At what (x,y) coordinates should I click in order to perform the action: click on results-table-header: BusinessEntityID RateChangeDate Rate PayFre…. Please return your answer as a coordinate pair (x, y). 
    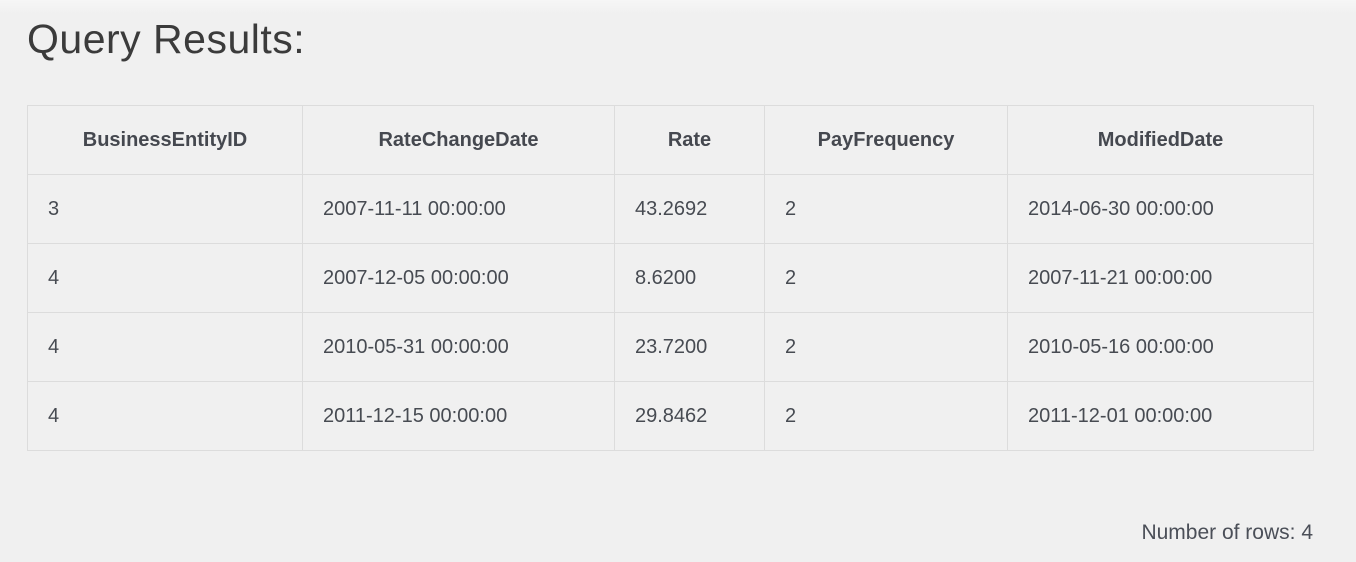
    Looking at the image, I should click on (670, 140).